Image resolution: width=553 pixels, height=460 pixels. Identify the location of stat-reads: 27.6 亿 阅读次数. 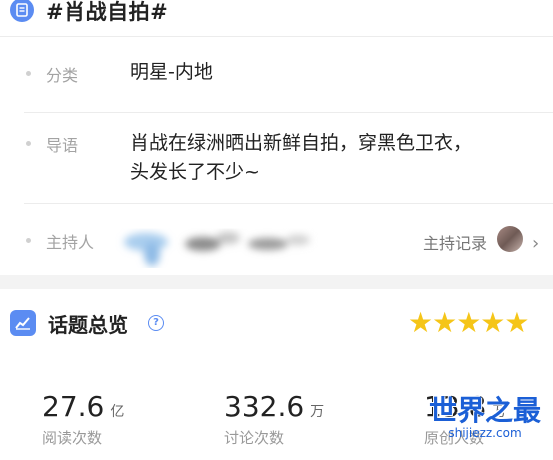
(83, 419).